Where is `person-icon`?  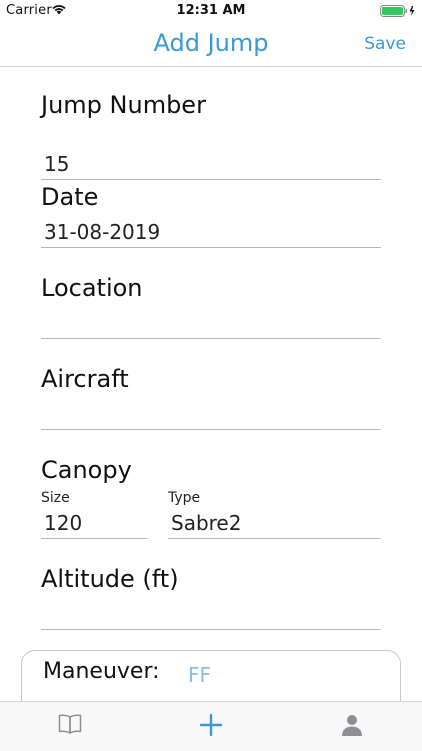
person-icon is located at coordinates (352, 725).